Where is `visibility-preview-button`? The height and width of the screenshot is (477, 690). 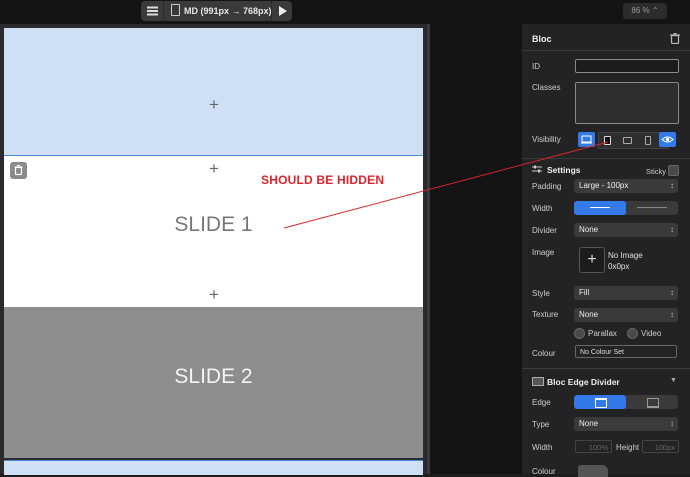 visibility-preview-button is located at coordinates (667, 139).